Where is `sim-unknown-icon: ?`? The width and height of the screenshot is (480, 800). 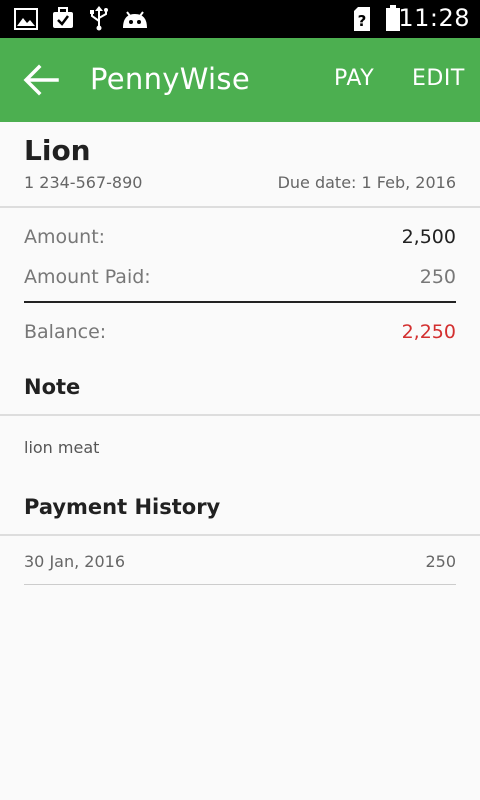 sim-unknown-icon: ? is located at coordinates (362, 19).